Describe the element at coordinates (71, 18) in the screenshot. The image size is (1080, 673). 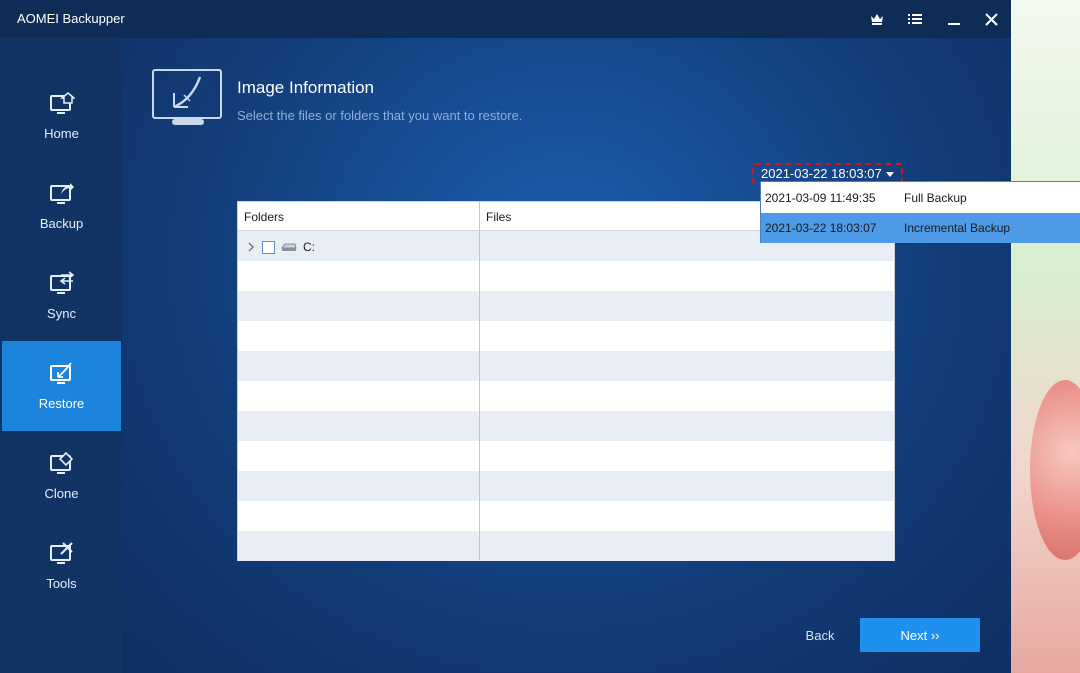
I see `window-title: AOMEI Backupper` at that location.